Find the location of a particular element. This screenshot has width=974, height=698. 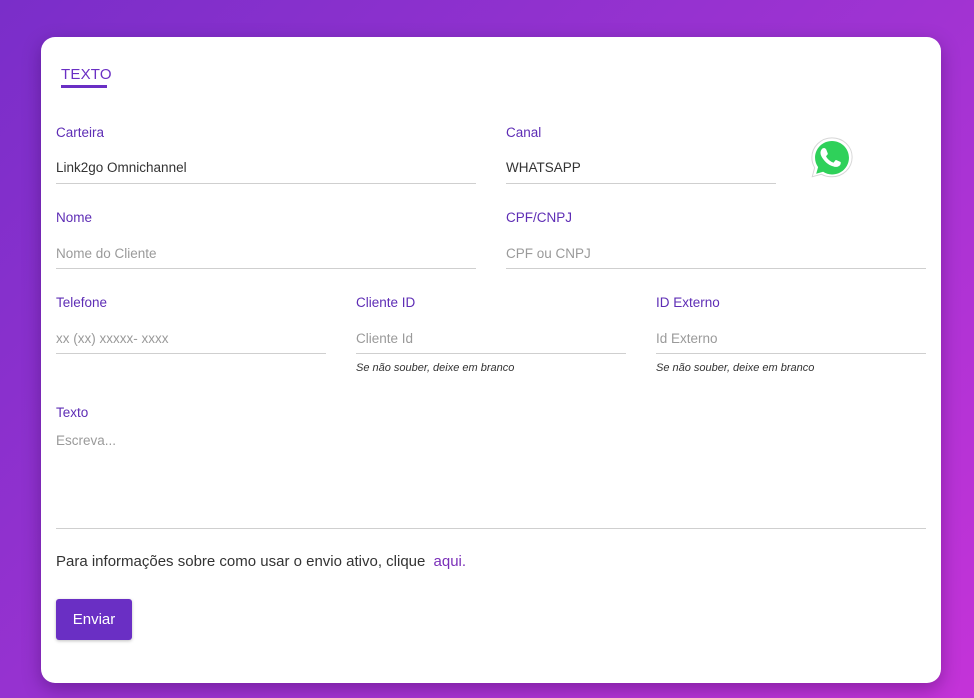

cpf-input is located at coordinates (716, 253).